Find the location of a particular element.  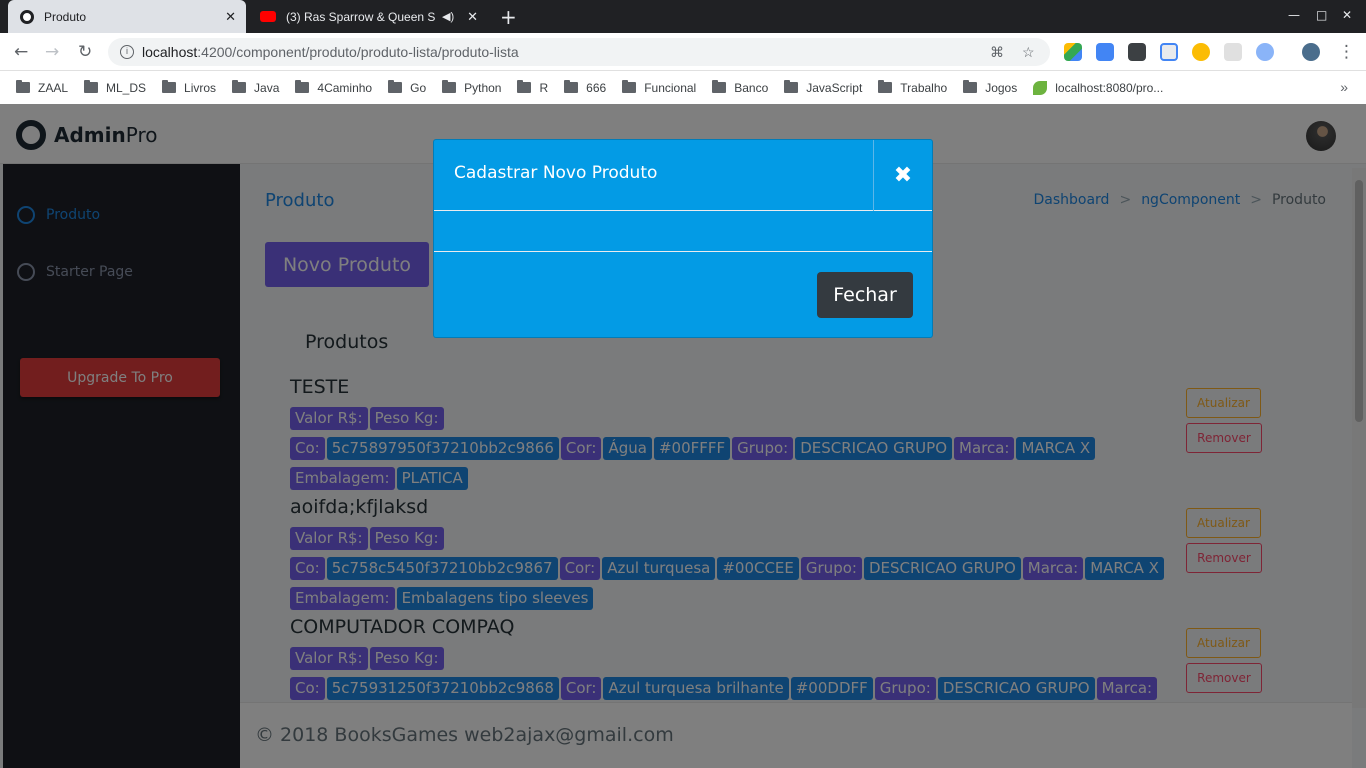

bookmark-label: JavaScript is located at coordinates (834, 87).